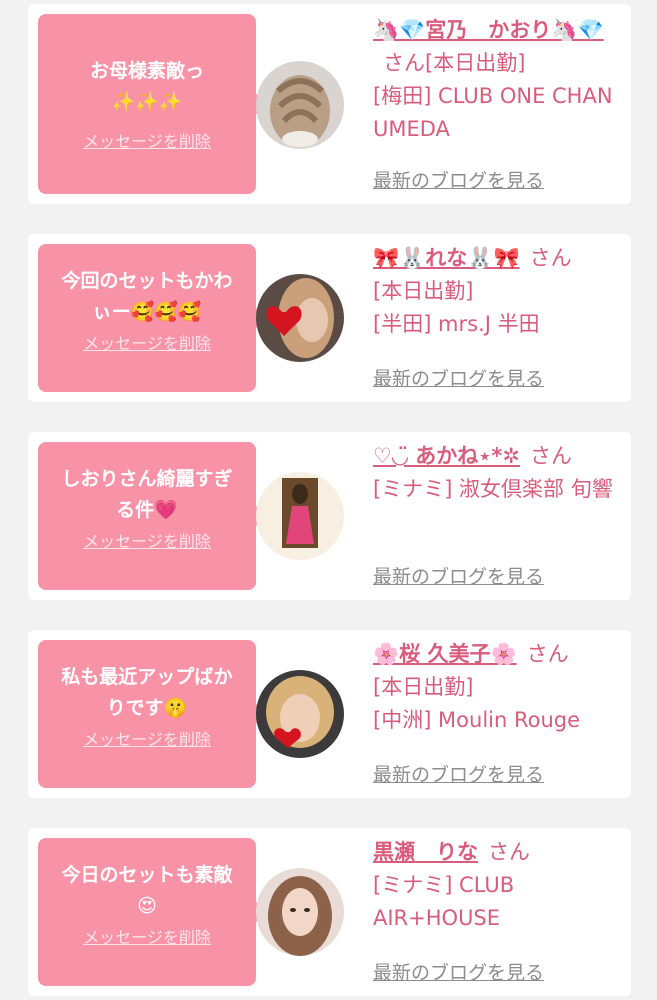  Describe the element at coordinates (147, 890) in the screenshot. I see `message-text: 今日のセットも素敵😍` at that location.